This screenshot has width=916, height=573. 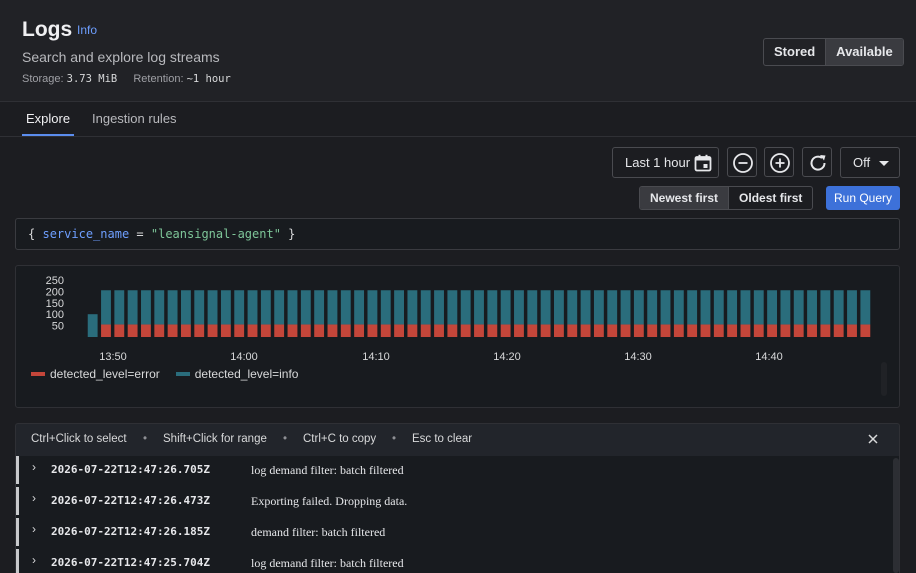 What do you see at coordinates (327, 563) in the screenshot?
I see `log-message: log demand filter: batch filtered` at bounding box center [327, 563].